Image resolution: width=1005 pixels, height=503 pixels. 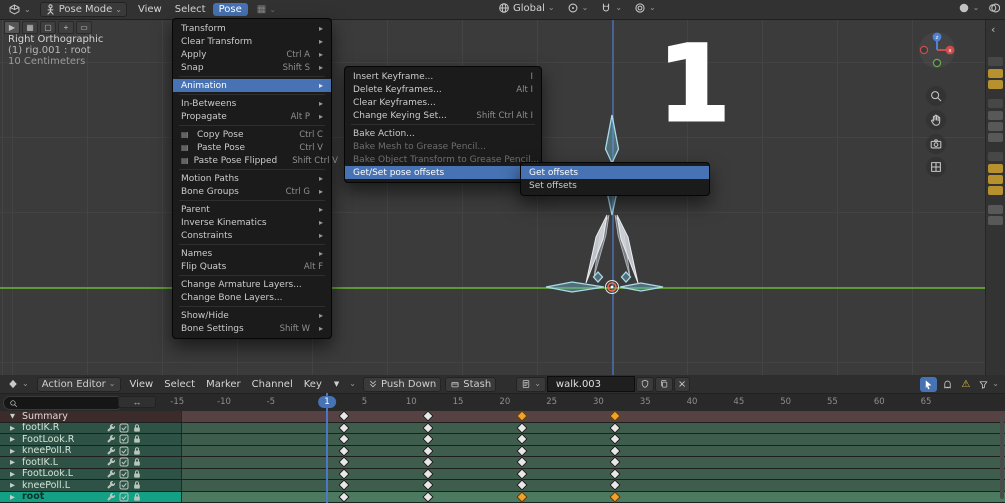 I want to click on warning-icon-button: ⚠, so click(x=965, y=384).